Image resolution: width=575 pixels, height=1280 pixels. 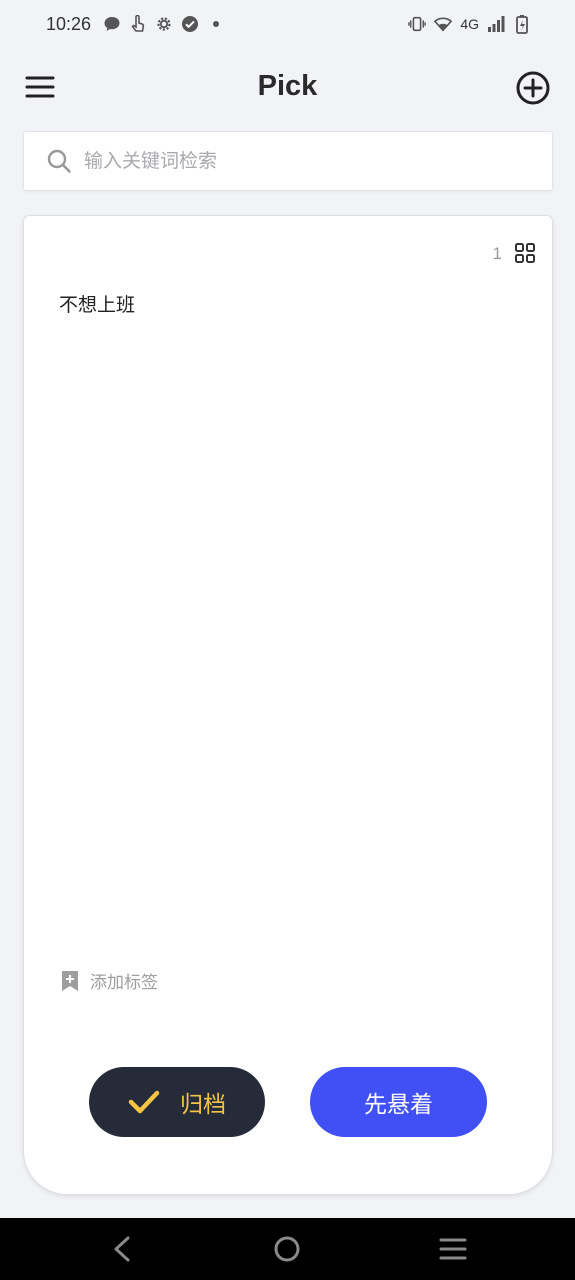 I want to click on note-count: 1, so click(x=497, y=253).